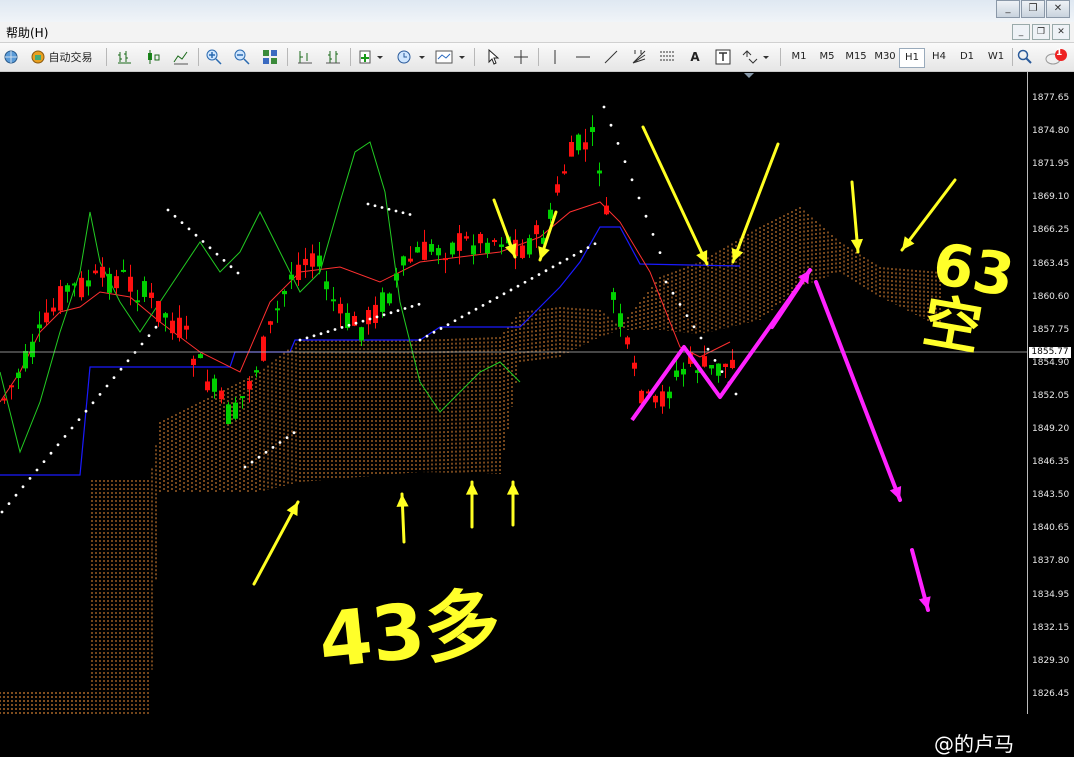 This screenshot has width=1074, height=757. Describe the element at coordinates (1025, 57) in the screenshot. I see `search-icon` at that location.